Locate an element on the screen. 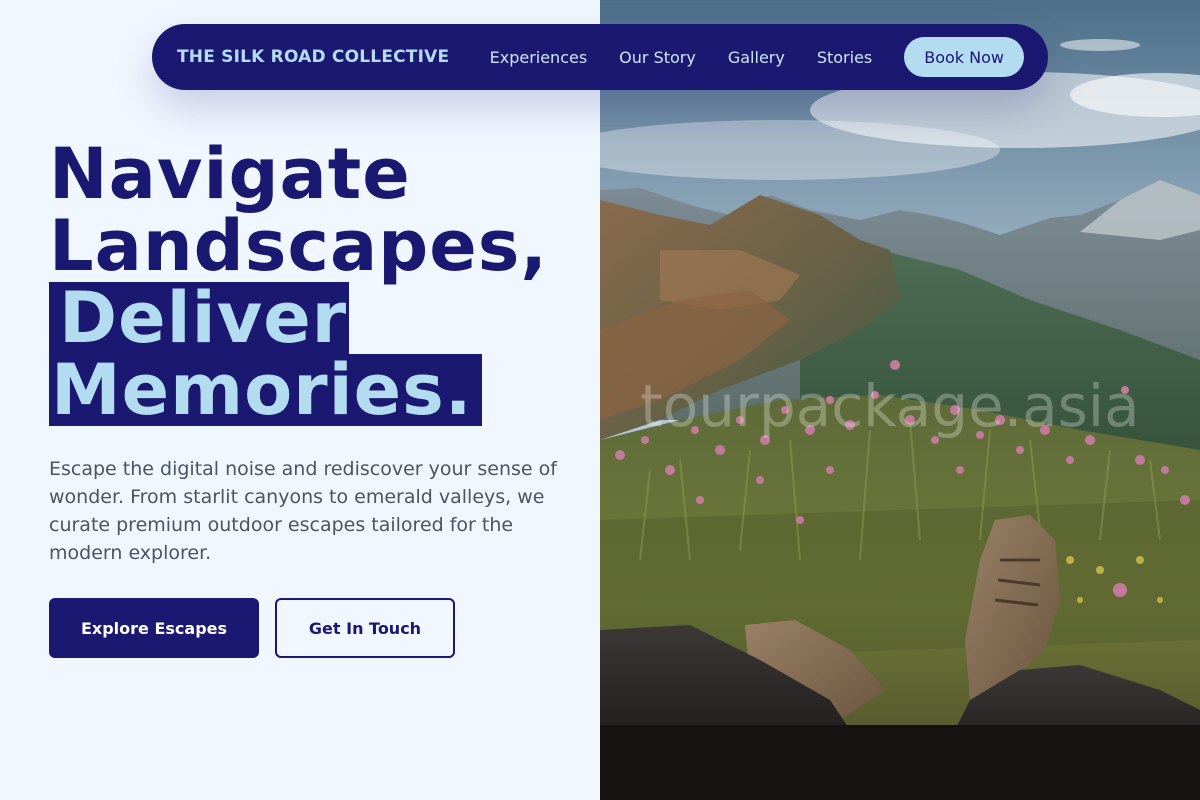 The image size is (1200, 800). headline-line-1: Navigate is located at coordinates (230, 174).